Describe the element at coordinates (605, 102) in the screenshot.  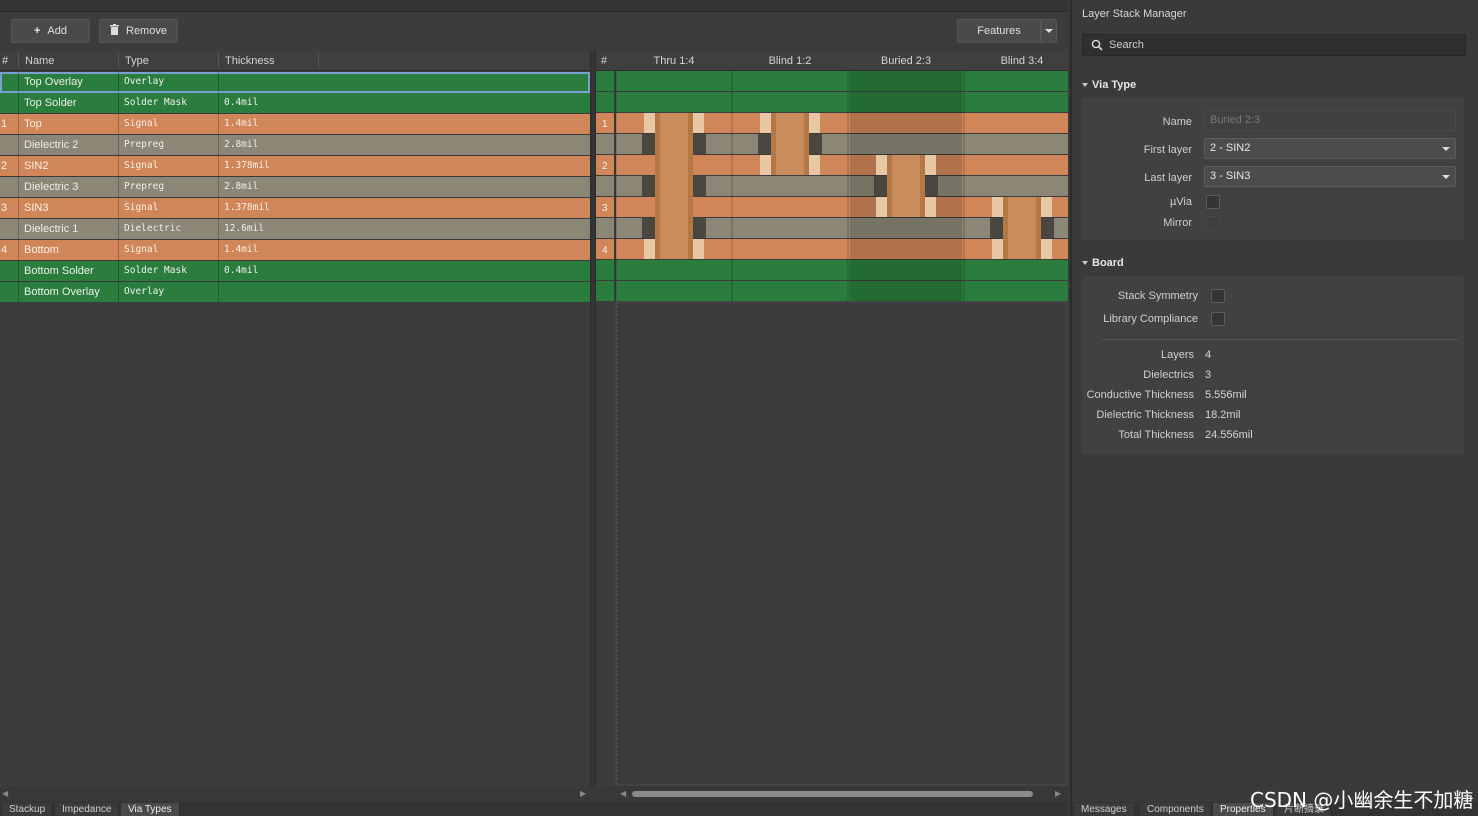
I see `layer-number-cell` at that location.